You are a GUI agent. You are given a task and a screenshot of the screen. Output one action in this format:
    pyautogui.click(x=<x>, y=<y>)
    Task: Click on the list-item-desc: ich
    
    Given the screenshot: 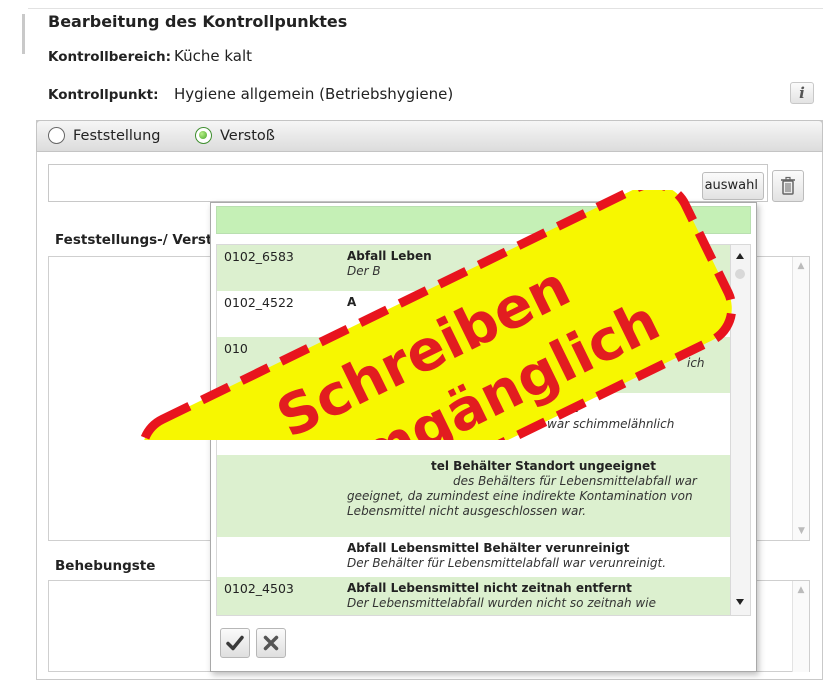 What is the action you would take?
    pyautogui.click(x=696, y=363)
    